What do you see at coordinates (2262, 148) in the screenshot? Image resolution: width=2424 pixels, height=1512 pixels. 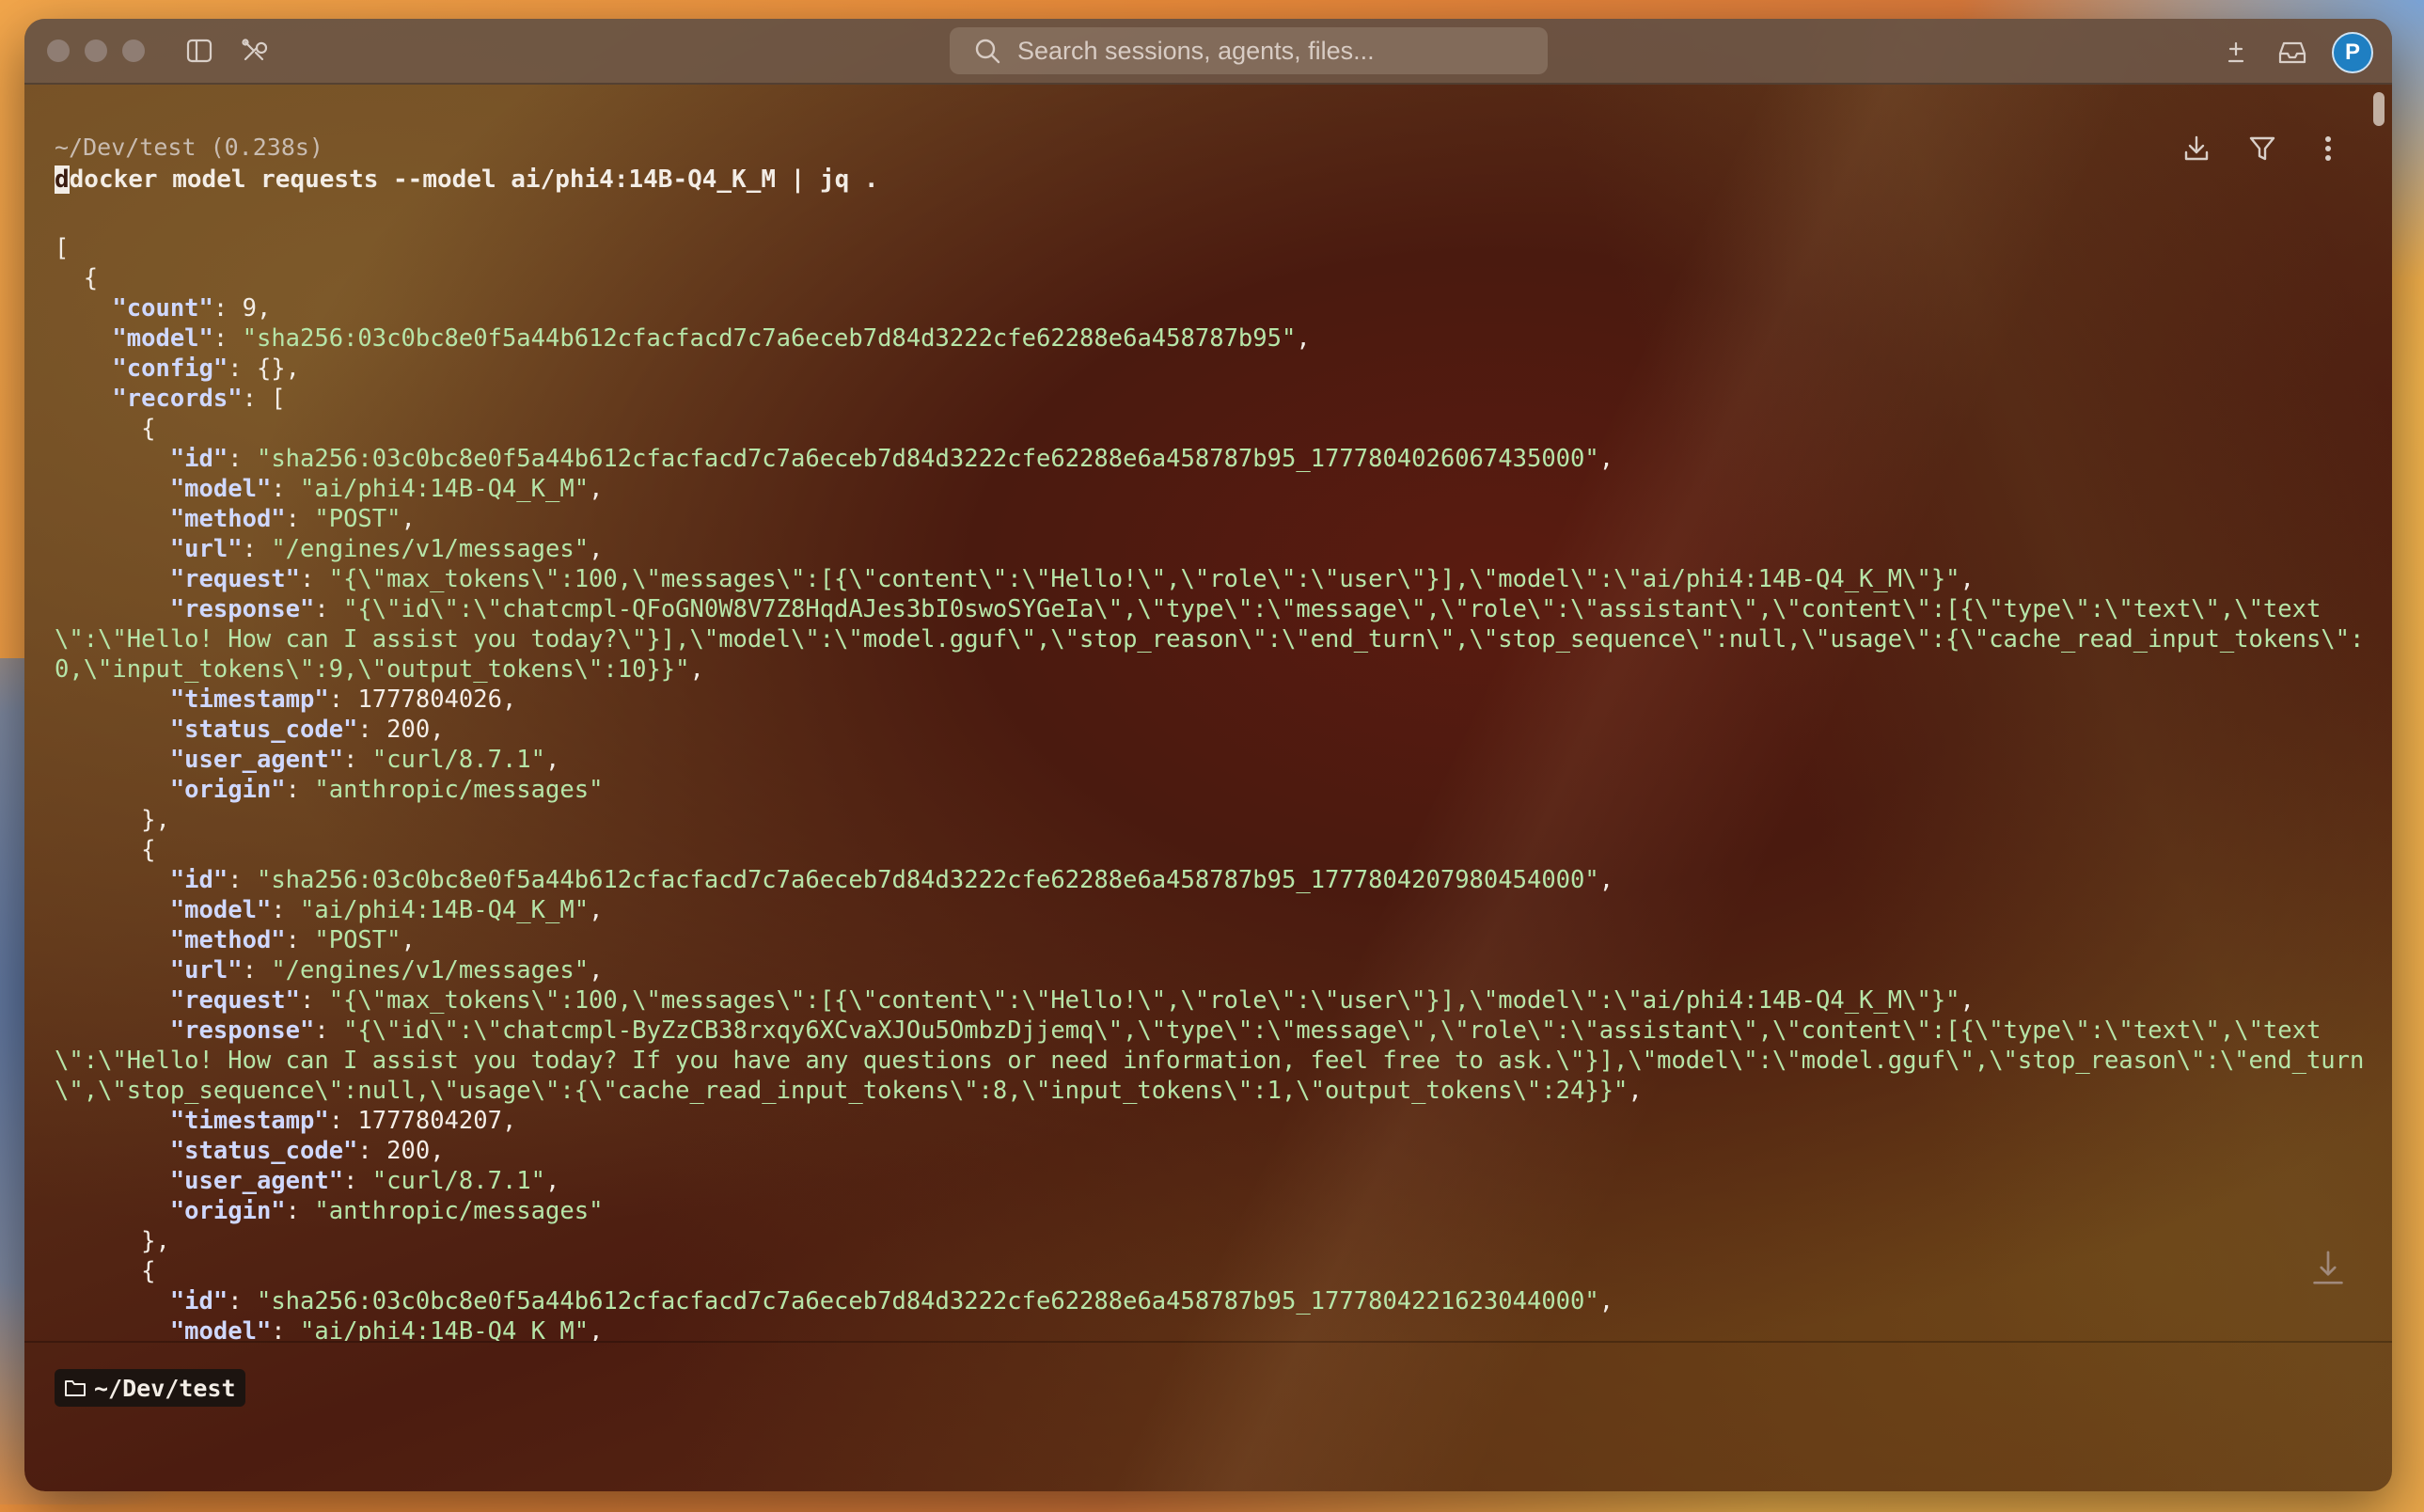 I see `filter-icon` at bounding box center [2262, 148].